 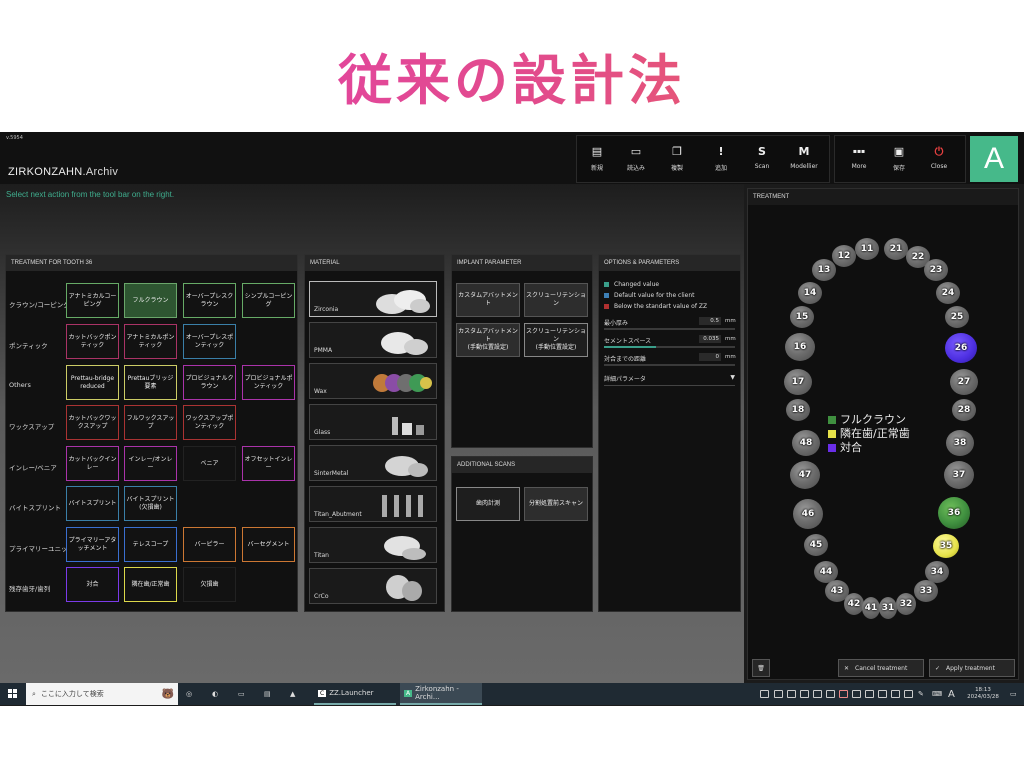 What do you see at coordinates (899, 158) in the screenshot?
I see `save-button: ▣ 保存` at bounding box center [899, 158].